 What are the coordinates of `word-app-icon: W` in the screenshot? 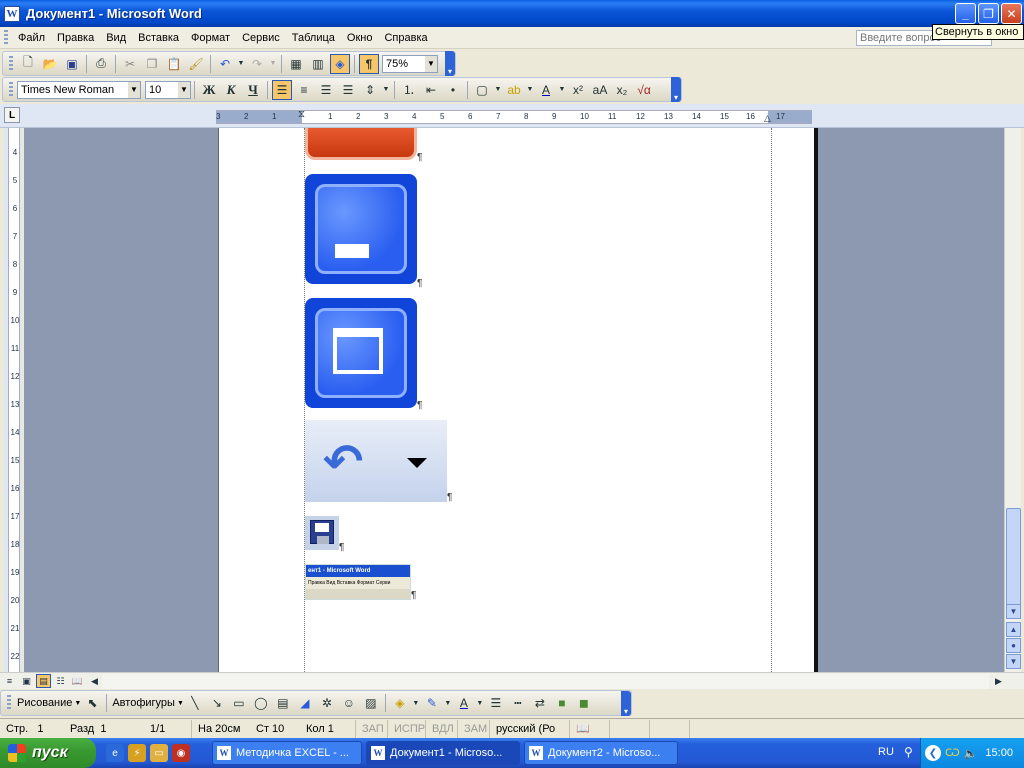 It's located at (12, 13).